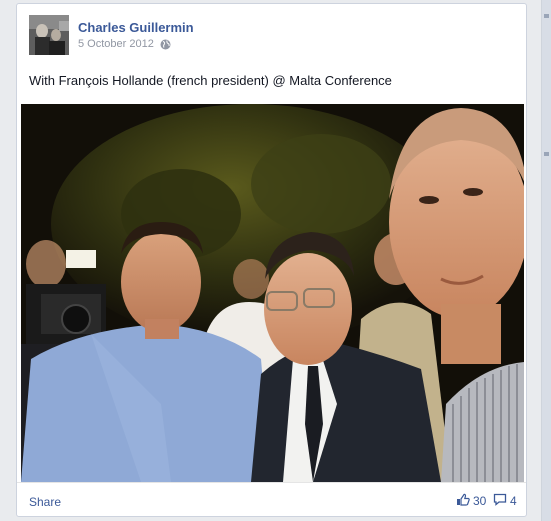 Image resolution: width=551 pixels, height=521 pixels. I want to click on comment-icon, so click(501, 501).